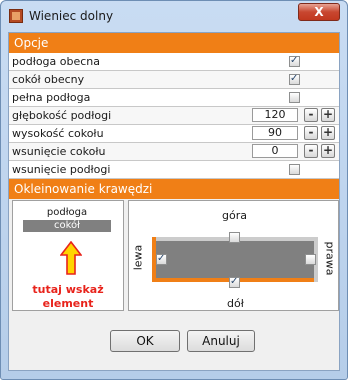 The width and height of the screenshot is (348, 380). What do you see at coordinates (174, 134) in the screenshot?
I see `option-row-plinth-height: wysokość cokołu 90 - +` at bounding box center [174, 134].